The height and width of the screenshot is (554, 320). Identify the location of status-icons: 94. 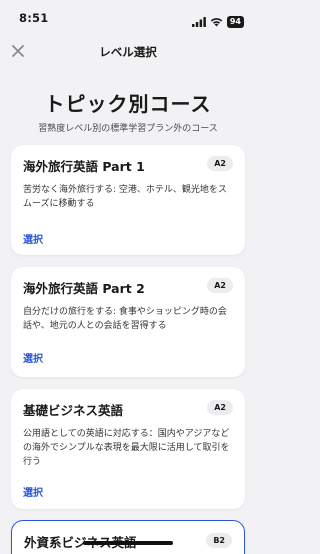
(217, 21).